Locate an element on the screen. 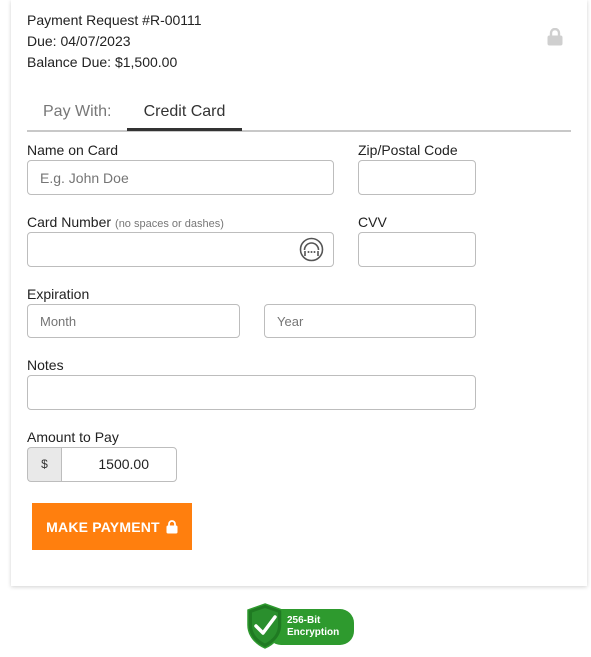  amount-input: 1500.00 is located at coordinates (119, 464).